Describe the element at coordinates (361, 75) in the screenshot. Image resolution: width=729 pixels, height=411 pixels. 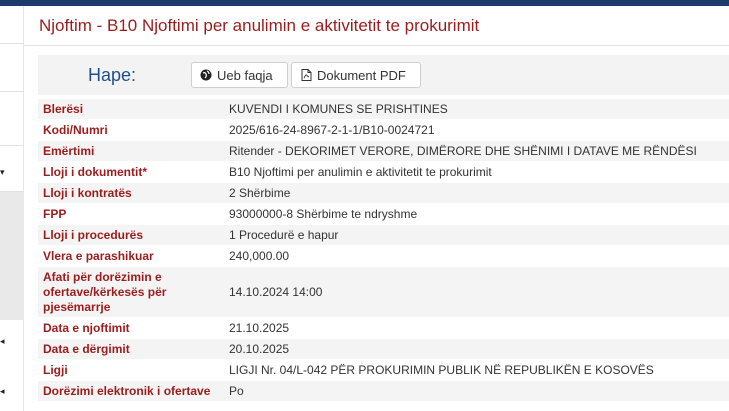
I see `pdf-document-button-label: Dokument PDF` at that location.